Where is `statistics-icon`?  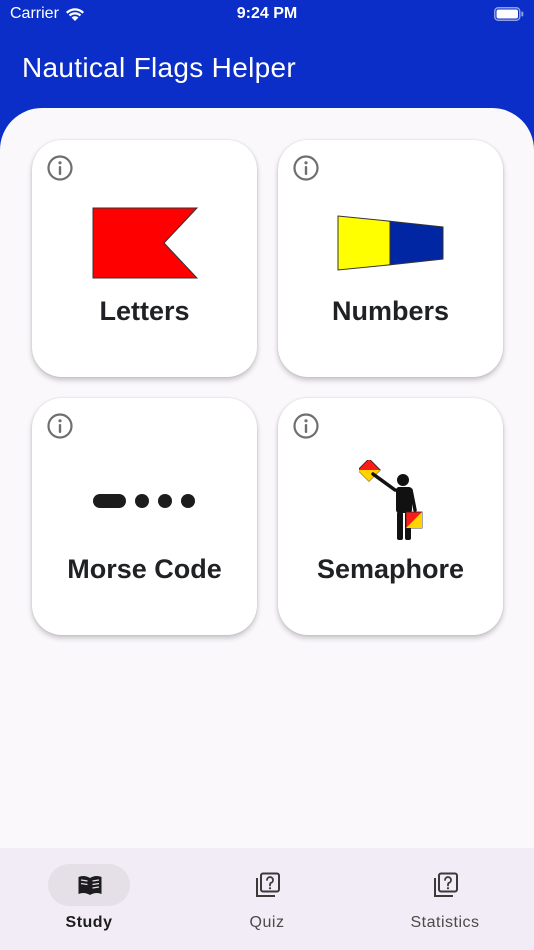 statistics-icon is located at coordinates (446, 884).